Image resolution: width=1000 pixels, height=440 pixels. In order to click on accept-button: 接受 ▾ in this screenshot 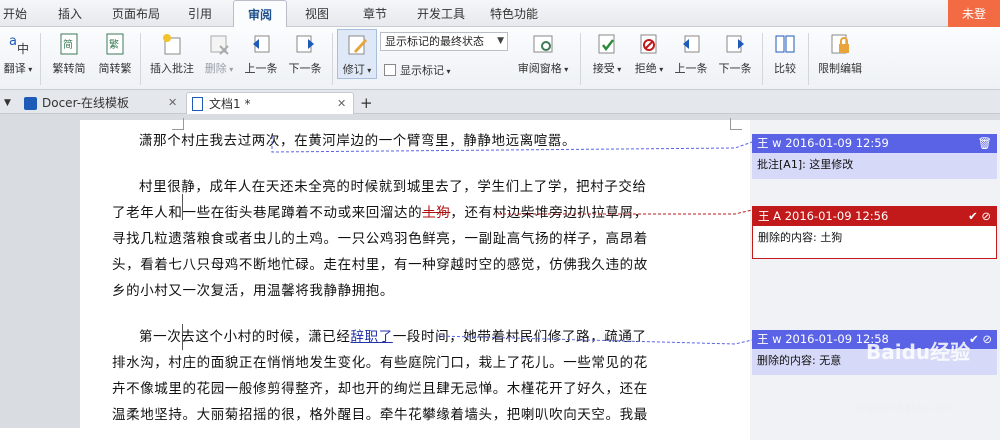, I will do `click(607, 54)`.